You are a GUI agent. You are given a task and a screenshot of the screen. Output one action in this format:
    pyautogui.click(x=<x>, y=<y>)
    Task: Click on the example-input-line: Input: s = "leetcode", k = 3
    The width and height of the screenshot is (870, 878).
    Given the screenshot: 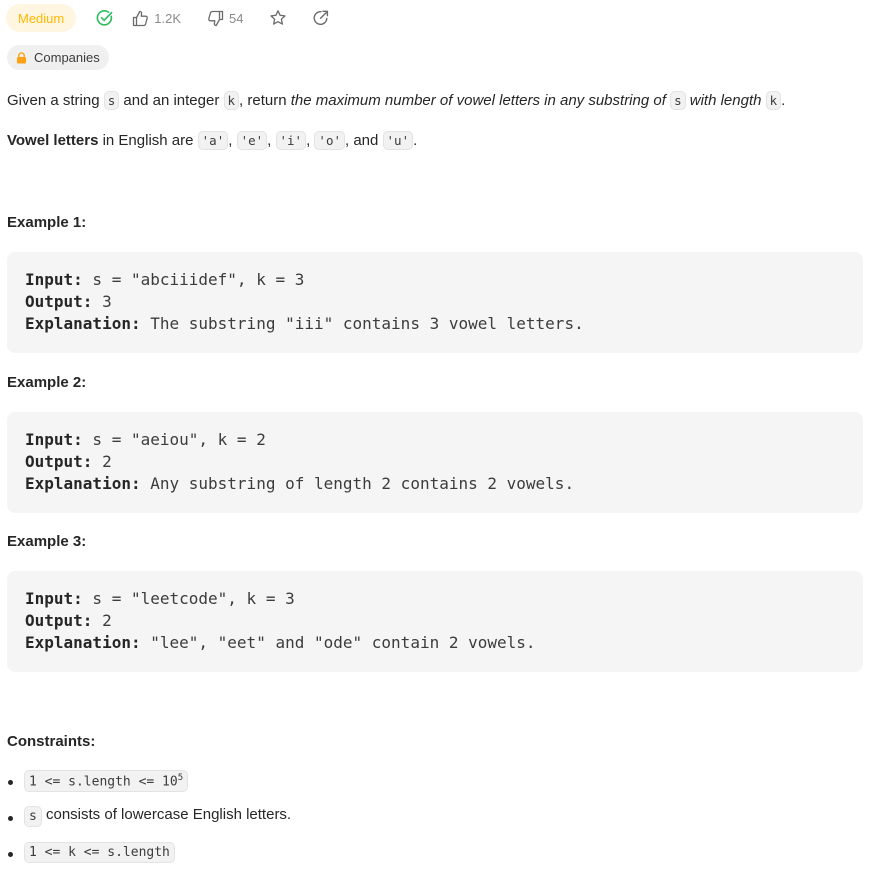 What is the action you would take?
    pyautogui.click(x=435, y=599)
    